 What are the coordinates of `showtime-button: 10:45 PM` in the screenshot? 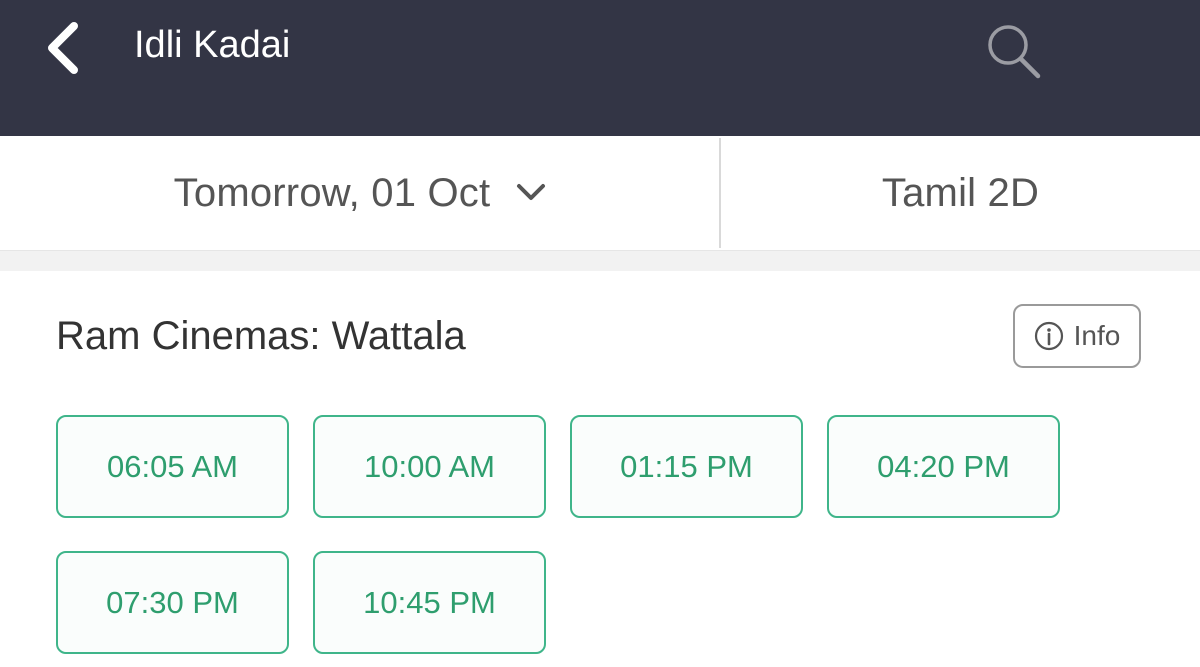 It's located at (429, 602).